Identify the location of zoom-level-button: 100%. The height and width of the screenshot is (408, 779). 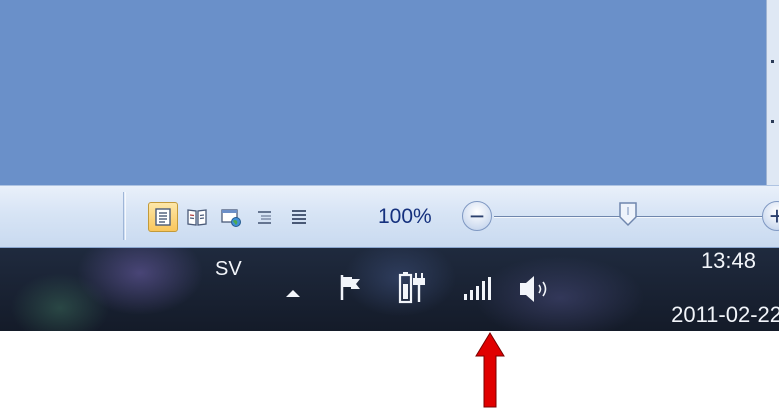
(405, 217).